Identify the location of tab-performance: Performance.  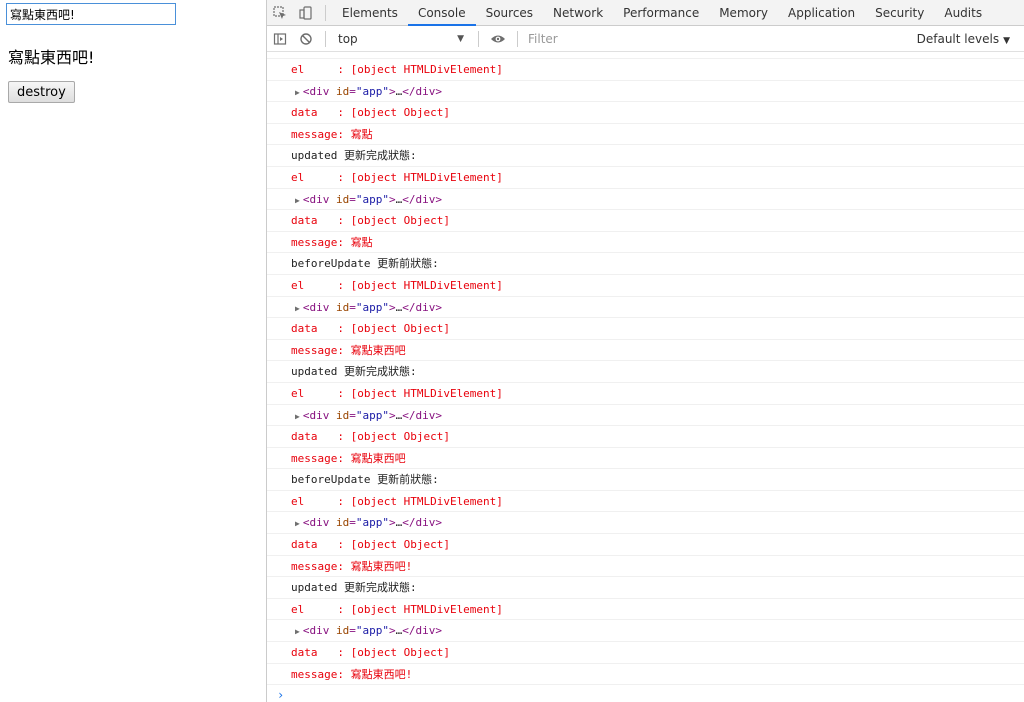
(661, 13).